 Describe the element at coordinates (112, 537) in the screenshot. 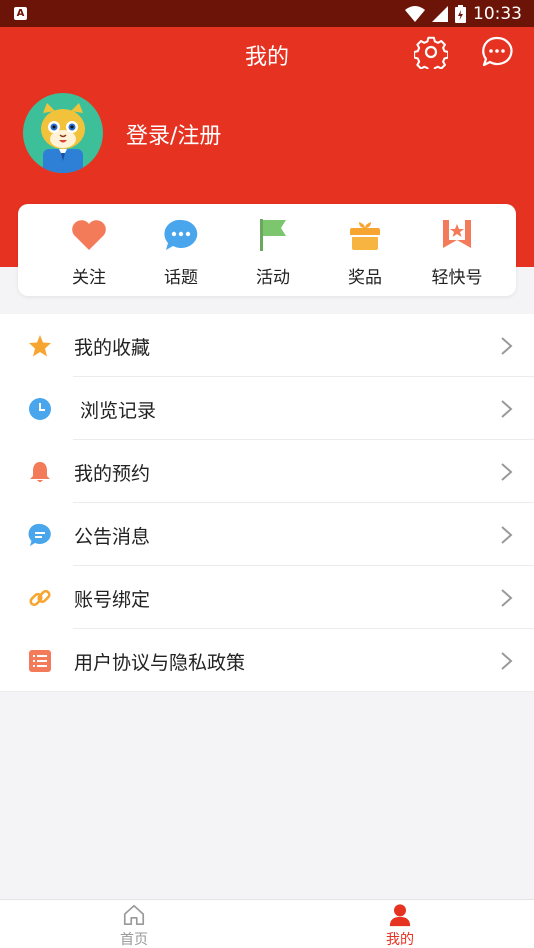

I see `menu-item-label: 公告消息` at that location.